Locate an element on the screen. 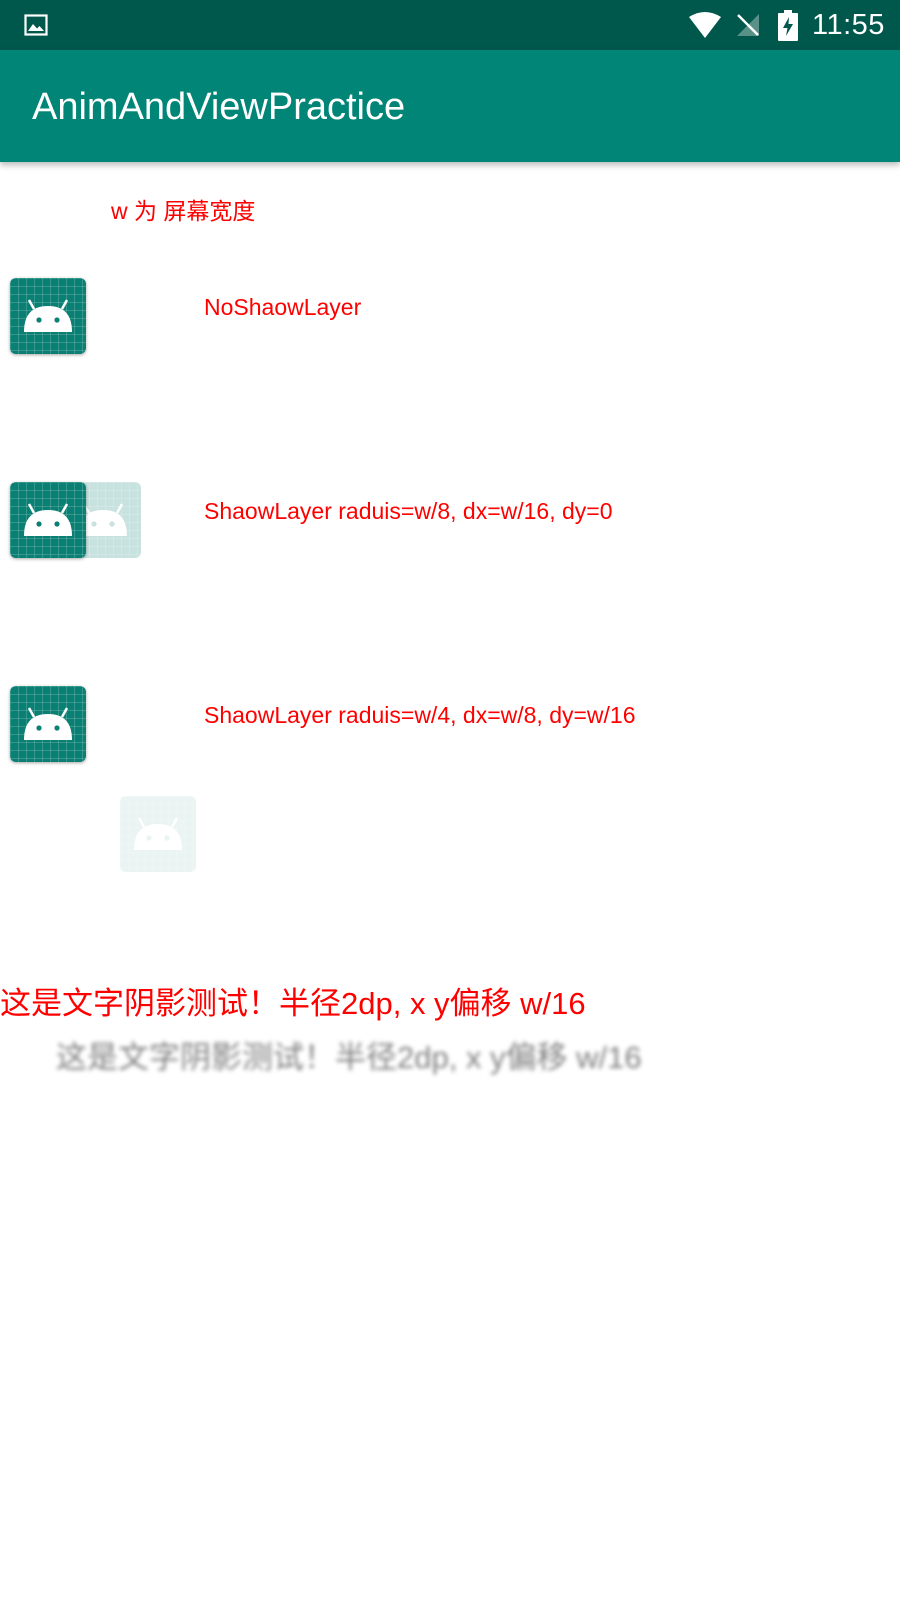 The width and height of the screenshot is (900, 1600). battery-charging-icon is located at coordinates (788, 25).